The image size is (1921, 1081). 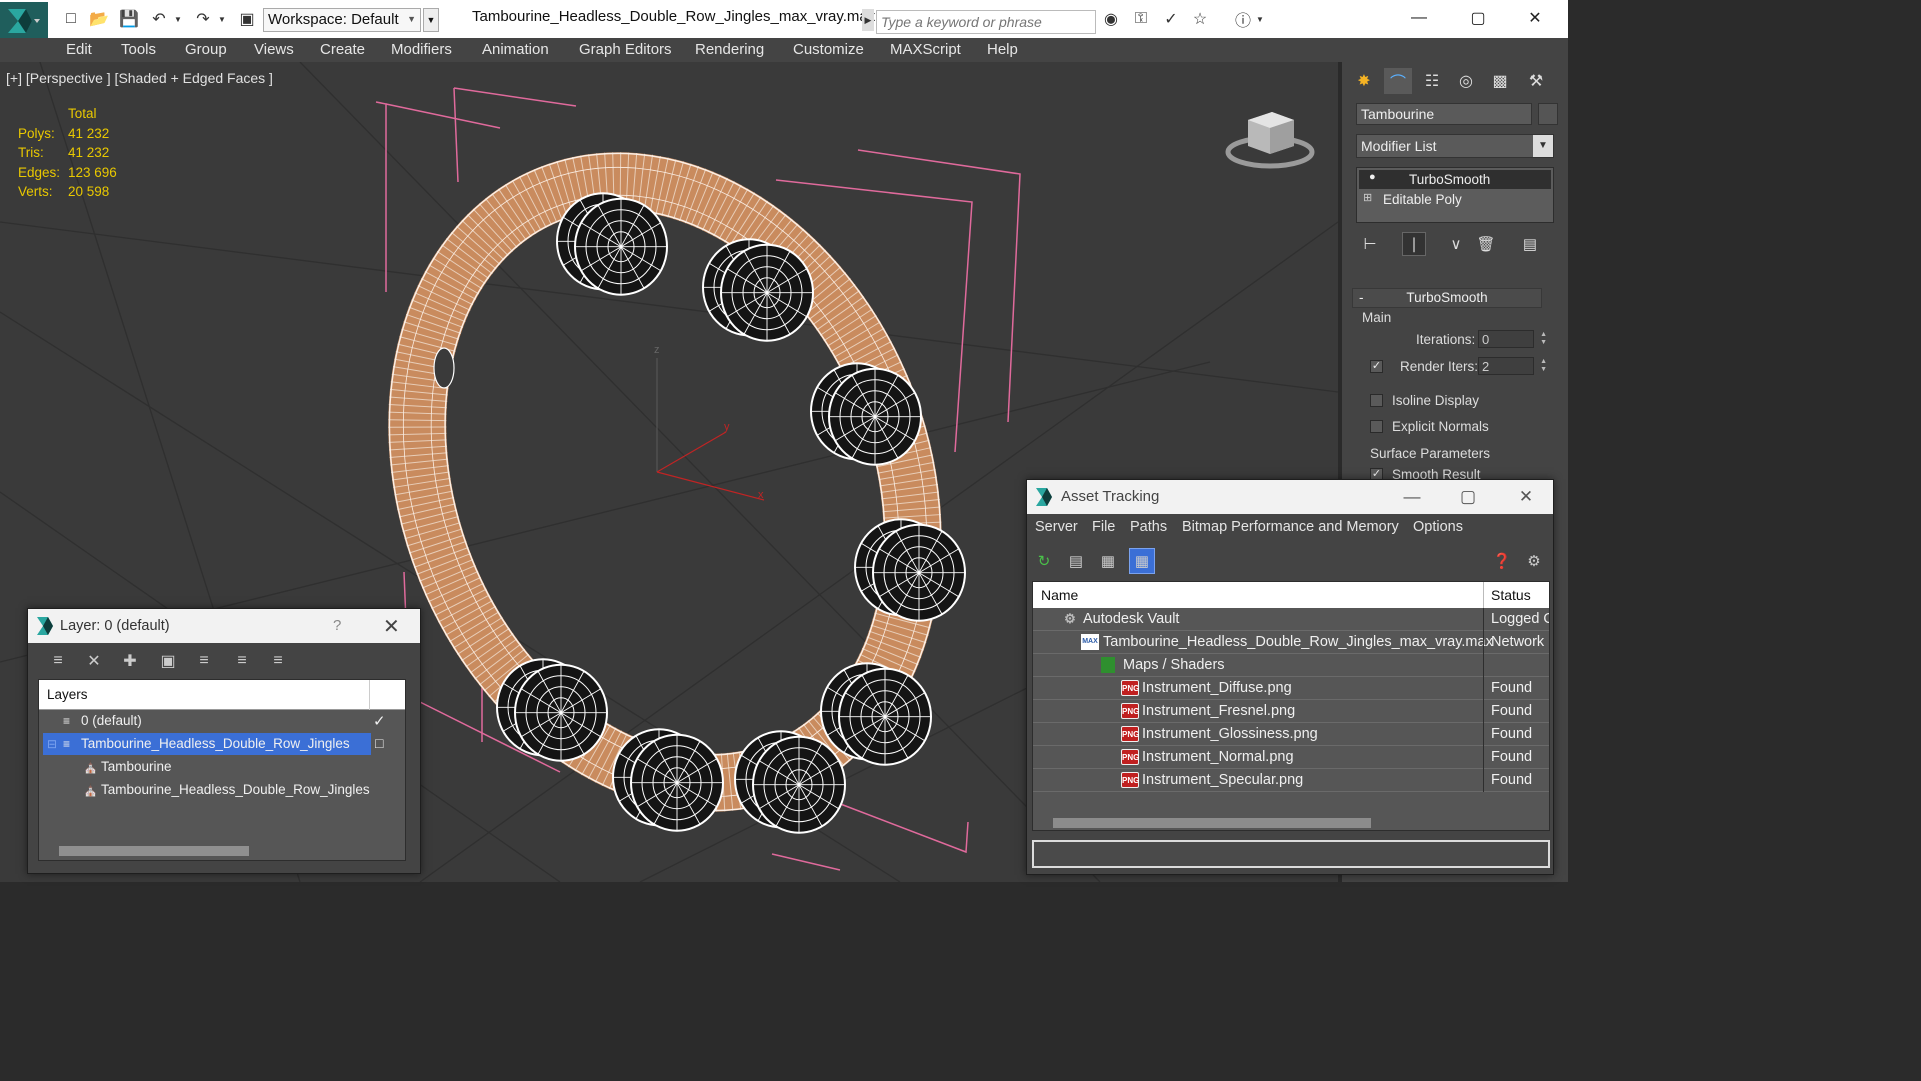 What do you see at coordinates (421, 49) in the screenshot?
I see `menu-modifiers: Modifiers` at bounding box center [421, 49].